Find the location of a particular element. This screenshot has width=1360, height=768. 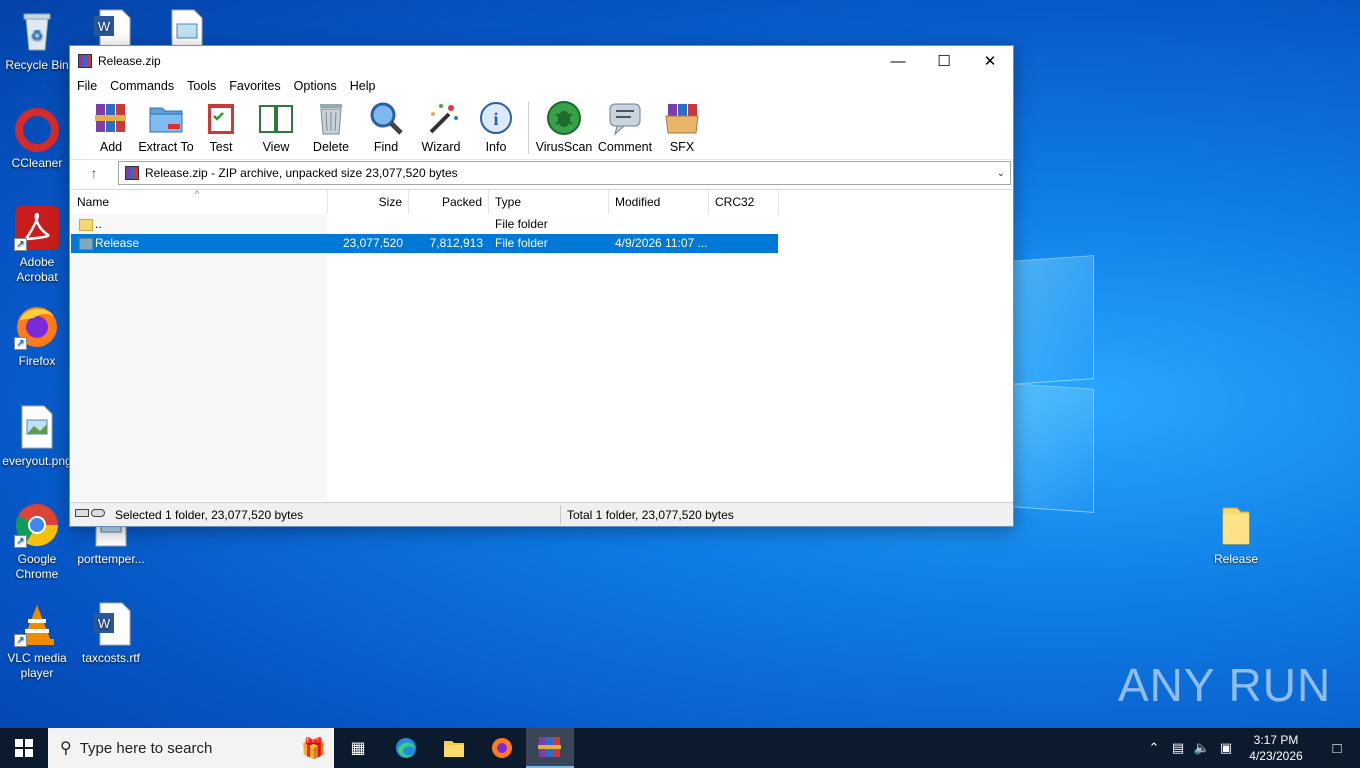

task-view-button: ▦ is located at coordinates (358, 748).